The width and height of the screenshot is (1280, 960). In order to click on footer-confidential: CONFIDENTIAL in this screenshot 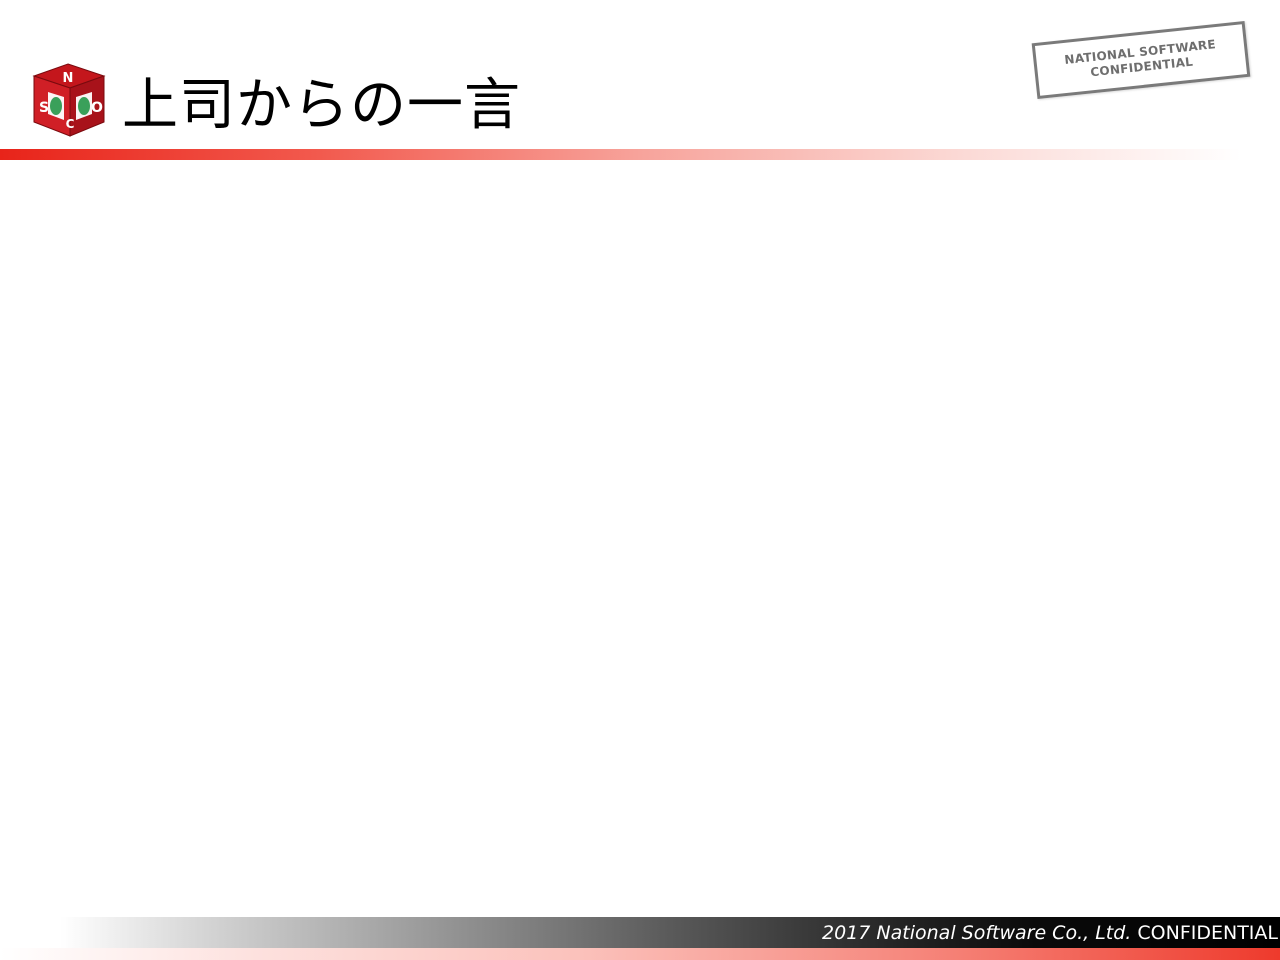, I will do `click(1207, 933)`.